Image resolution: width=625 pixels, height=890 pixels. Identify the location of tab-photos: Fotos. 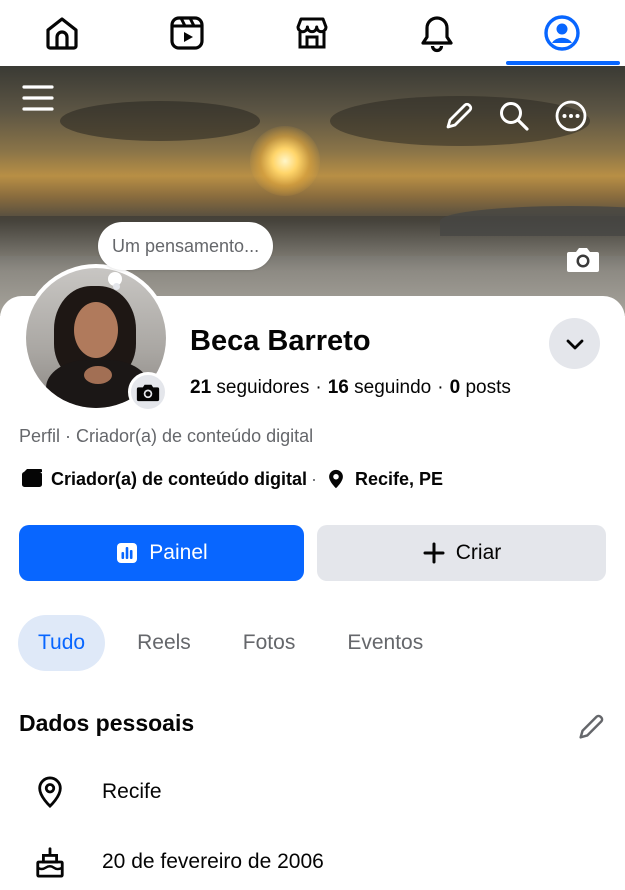
(269, 643).